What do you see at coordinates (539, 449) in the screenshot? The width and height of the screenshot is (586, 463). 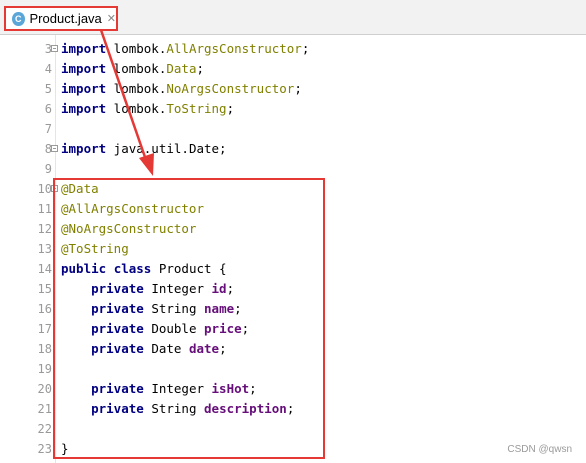 I see `watermark: CSDN @qwsn` at bounding box center [539, 449].